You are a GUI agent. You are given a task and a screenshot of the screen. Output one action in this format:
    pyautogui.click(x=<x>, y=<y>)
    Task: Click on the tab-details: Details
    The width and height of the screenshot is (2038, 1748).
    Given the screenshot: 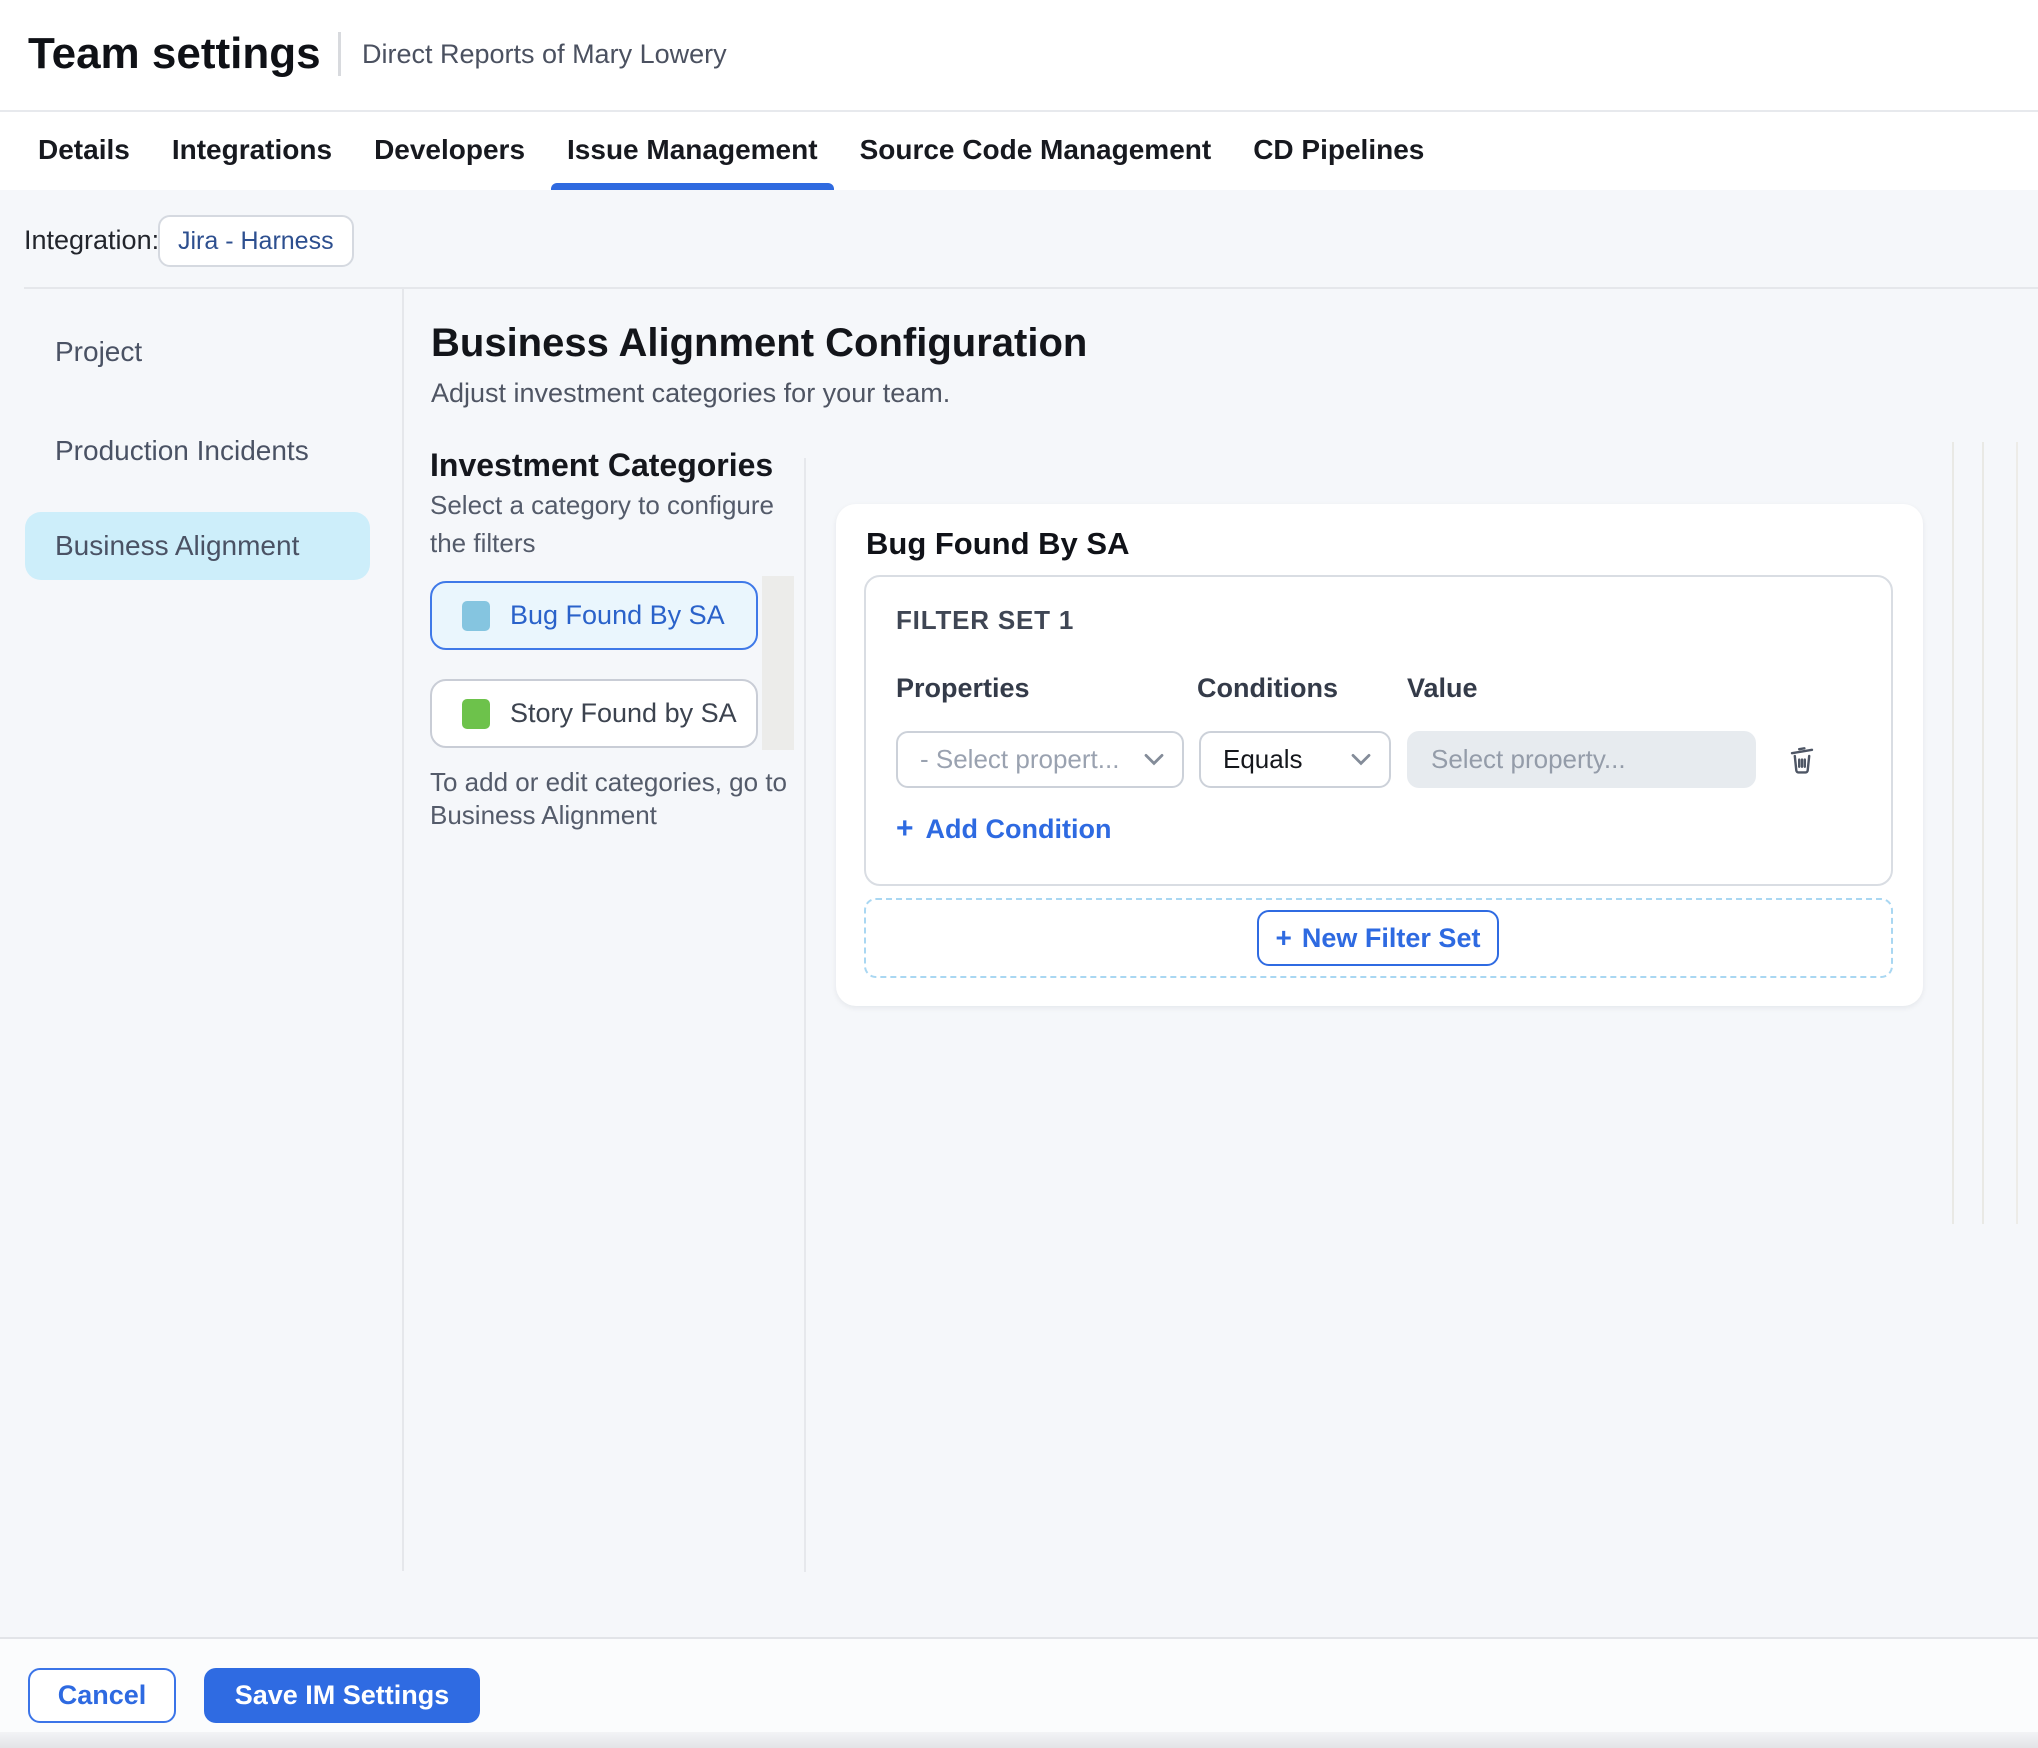 What is the action you would take?
    pyautogui.click(x=84, y=150)
    